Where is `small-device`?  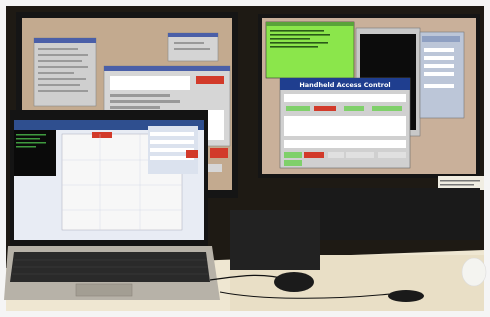
small-device is located at coordinates (406, 296).